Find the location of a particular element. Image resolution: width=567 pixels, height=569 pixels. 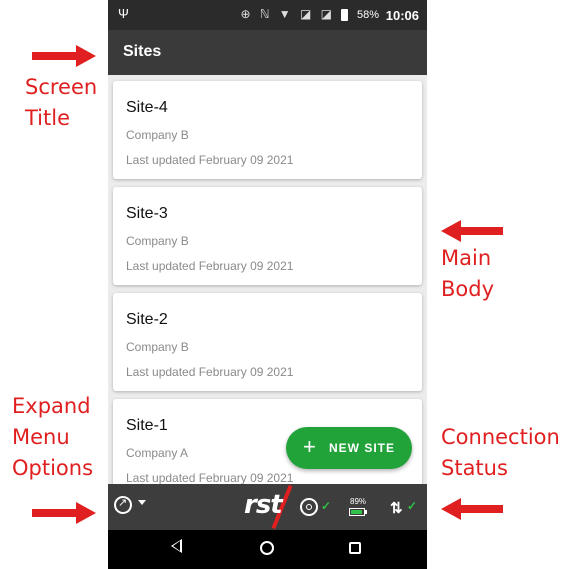

status-bar: Ψ ⊕ ℕ ▼ ◪ ◪ 58% 10:06 is located at coordinates (267, 15).